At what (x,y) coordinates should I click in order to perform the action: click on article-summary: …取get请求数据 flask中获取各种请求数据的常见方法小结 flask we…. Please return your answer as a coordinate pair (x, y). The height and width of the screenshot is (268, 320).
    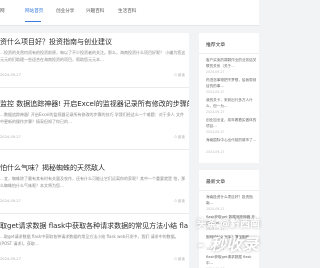
    Looking at the image, I should click on (89, 240).